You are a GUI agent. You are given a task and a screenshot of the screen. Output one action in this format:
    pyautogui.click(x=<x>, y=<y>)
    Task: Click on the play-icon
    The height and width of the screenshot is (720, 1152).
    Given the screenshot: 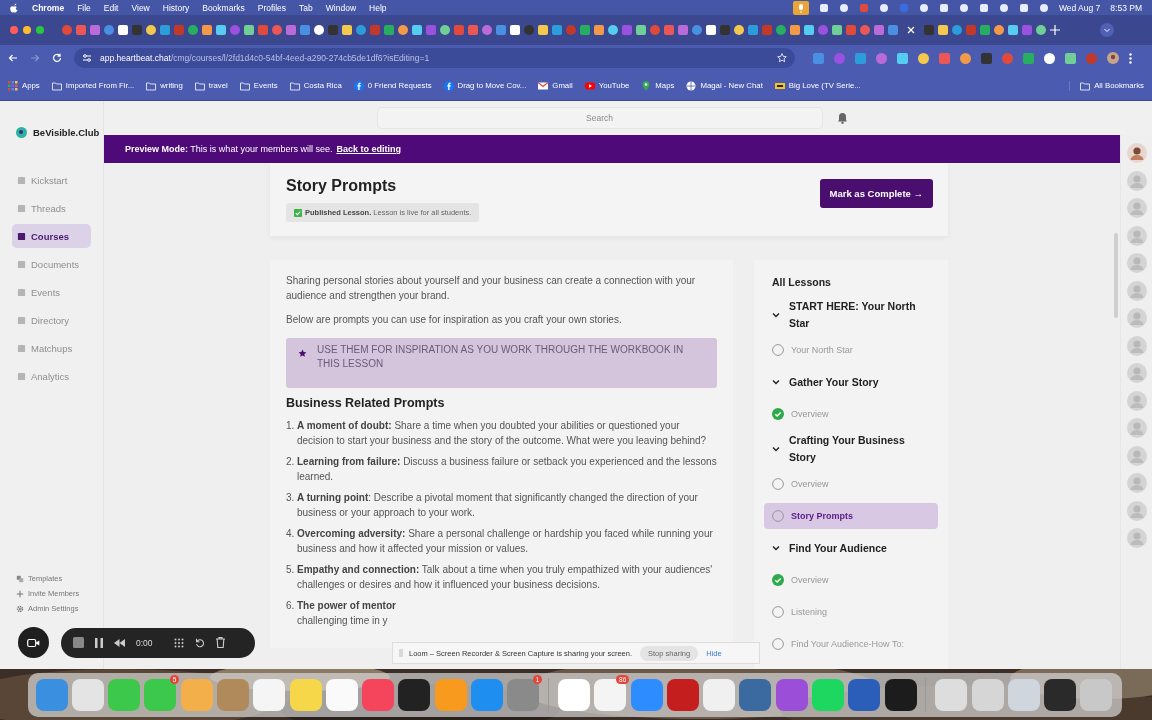 What is the action you would take?
    pyautogui.click(x=589, y=85)
    